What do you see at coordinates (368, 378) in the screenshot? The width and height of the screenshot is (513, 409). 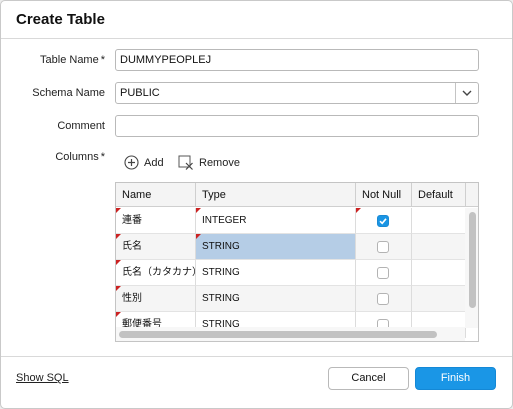 I see `cancel-button: Cancel` at bounding box center [368, 378].